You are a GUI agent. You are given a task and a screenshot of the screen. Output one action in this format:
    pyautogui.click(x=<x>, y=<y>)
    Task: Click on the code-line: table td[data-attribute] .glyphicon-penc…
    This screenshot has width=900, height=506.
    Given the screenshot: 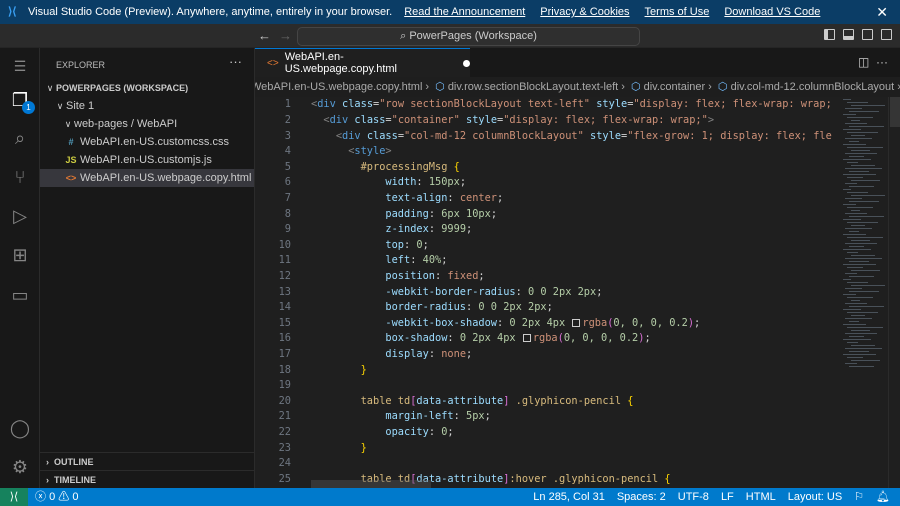 What is the action you would take?
    pyautogui.click(x=472, y=402)
    